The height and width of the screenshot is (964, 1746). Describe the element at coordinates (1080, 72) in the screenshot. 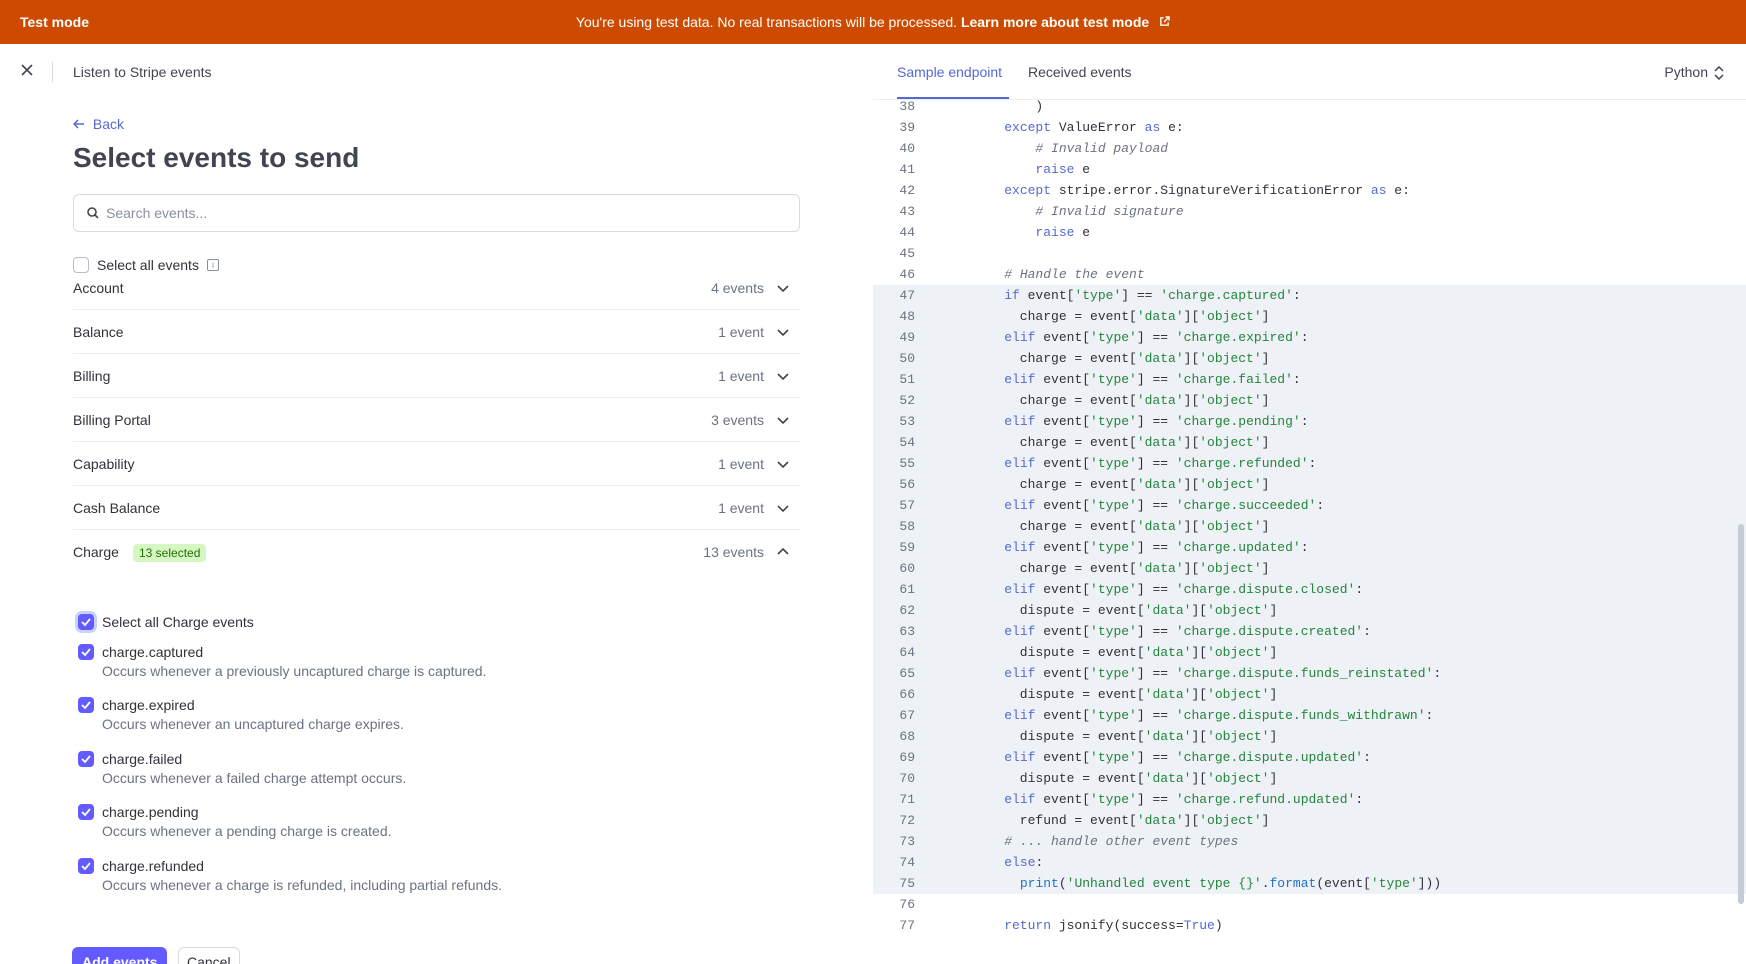

I see `tab-received-events: Received events` at that location.